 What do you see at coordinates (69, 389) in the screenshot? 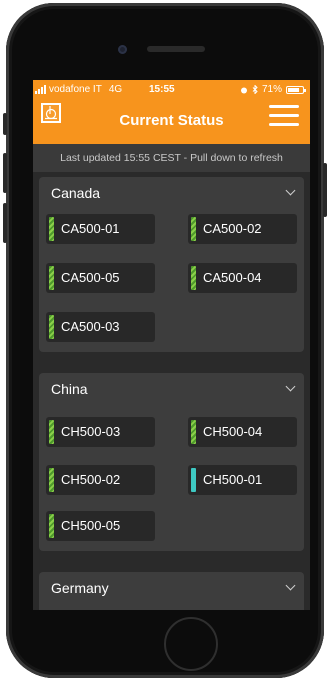
I see `group-title: China` at bounding box center [69, 389].